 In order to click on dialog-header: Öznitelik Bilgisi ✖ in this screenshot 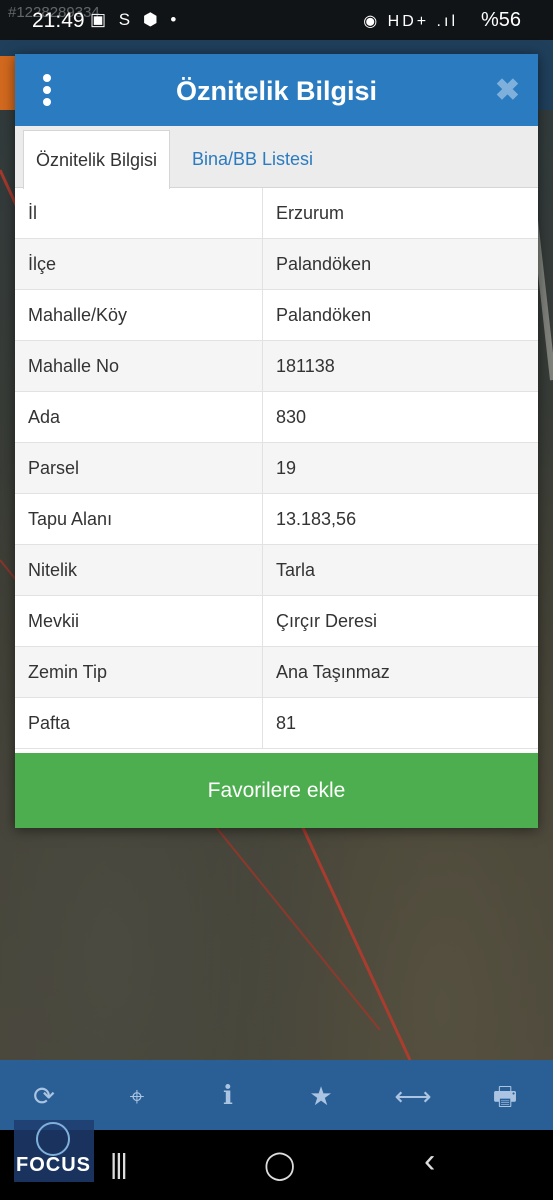, I will do `click(276, 90)`.